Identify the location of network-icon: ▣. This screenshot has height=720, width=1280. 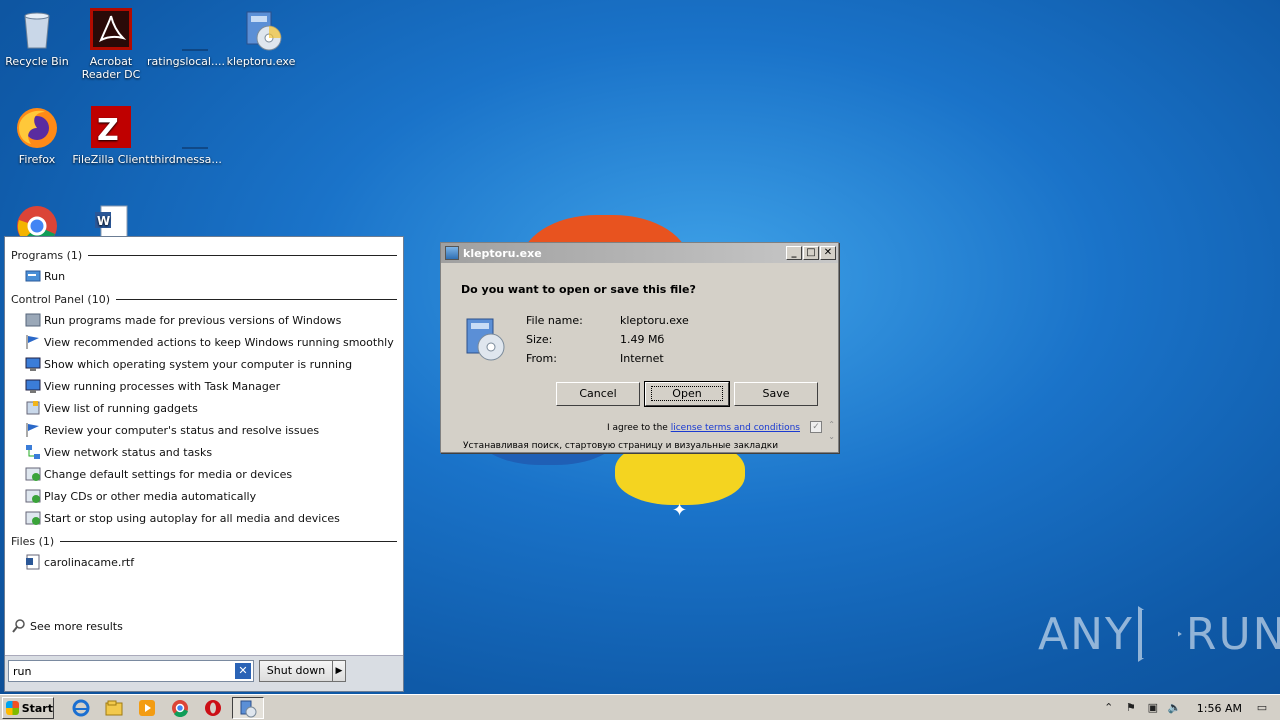
(1153, 708).